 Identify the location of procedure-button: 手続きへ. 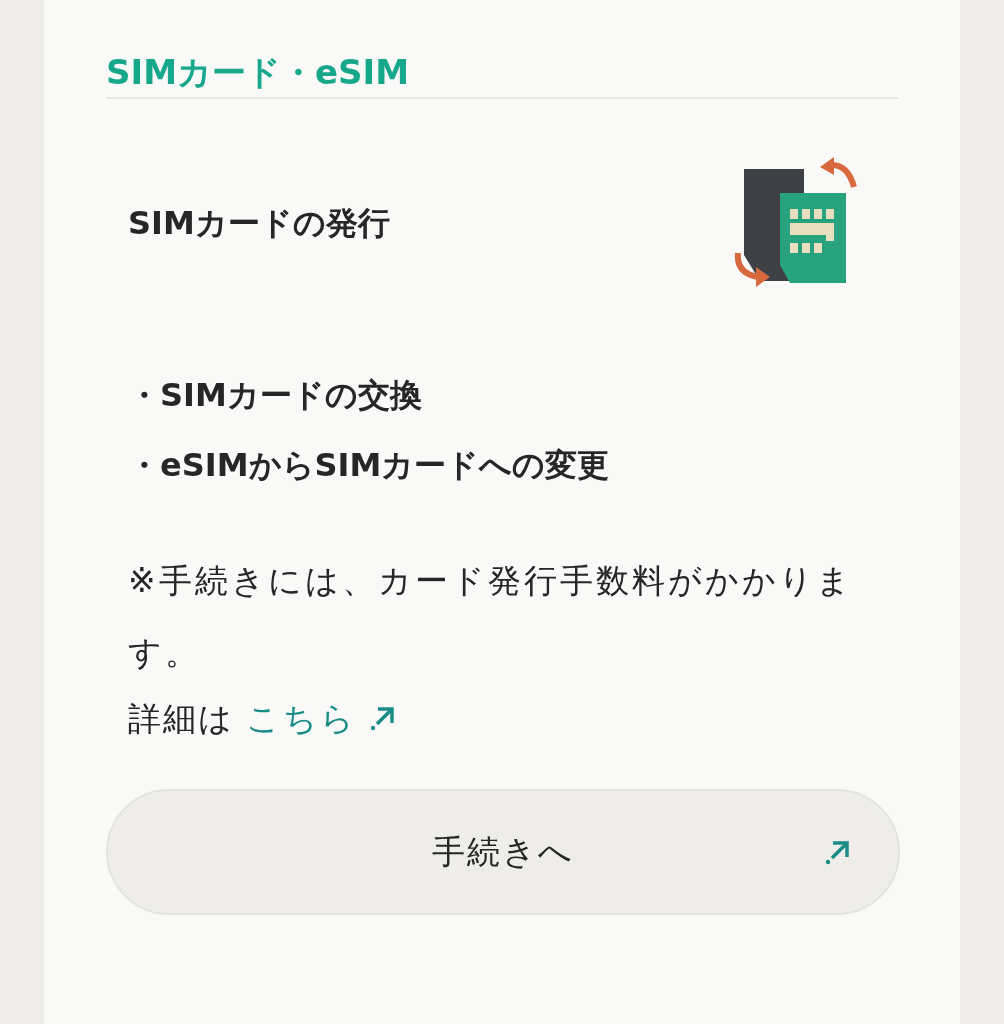
(503, 852).